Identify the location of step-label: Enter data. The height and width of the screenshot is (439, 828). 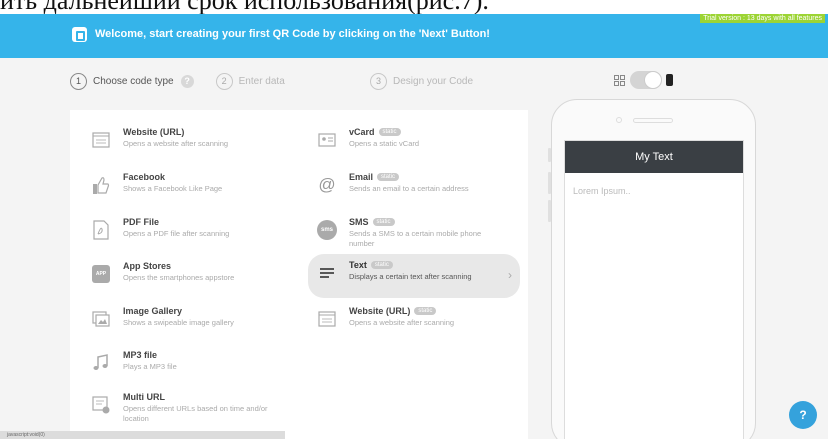
(261, 81).